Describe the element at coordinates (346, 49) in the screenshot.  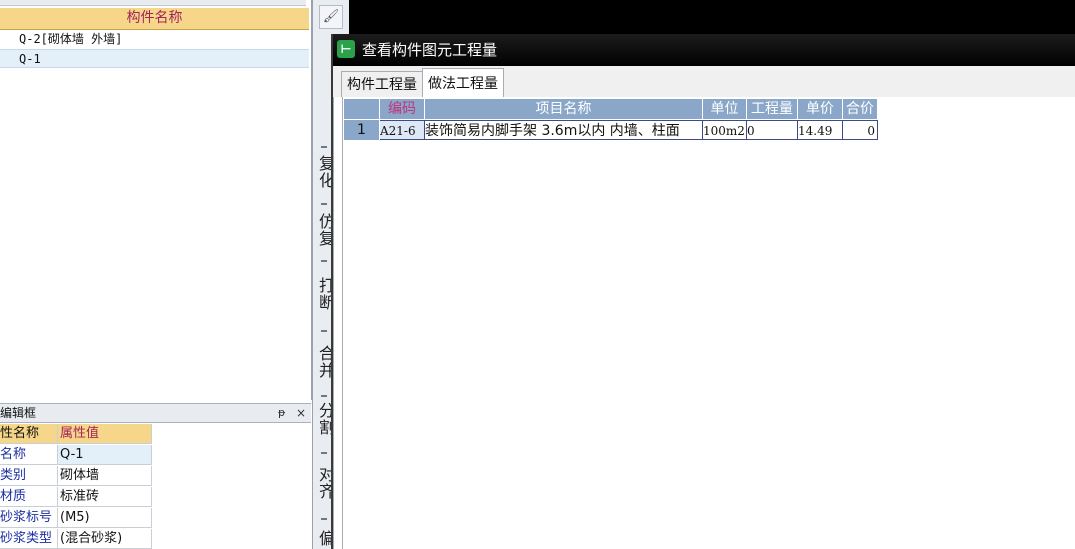
I see `app-icon: ⊢` at that location.